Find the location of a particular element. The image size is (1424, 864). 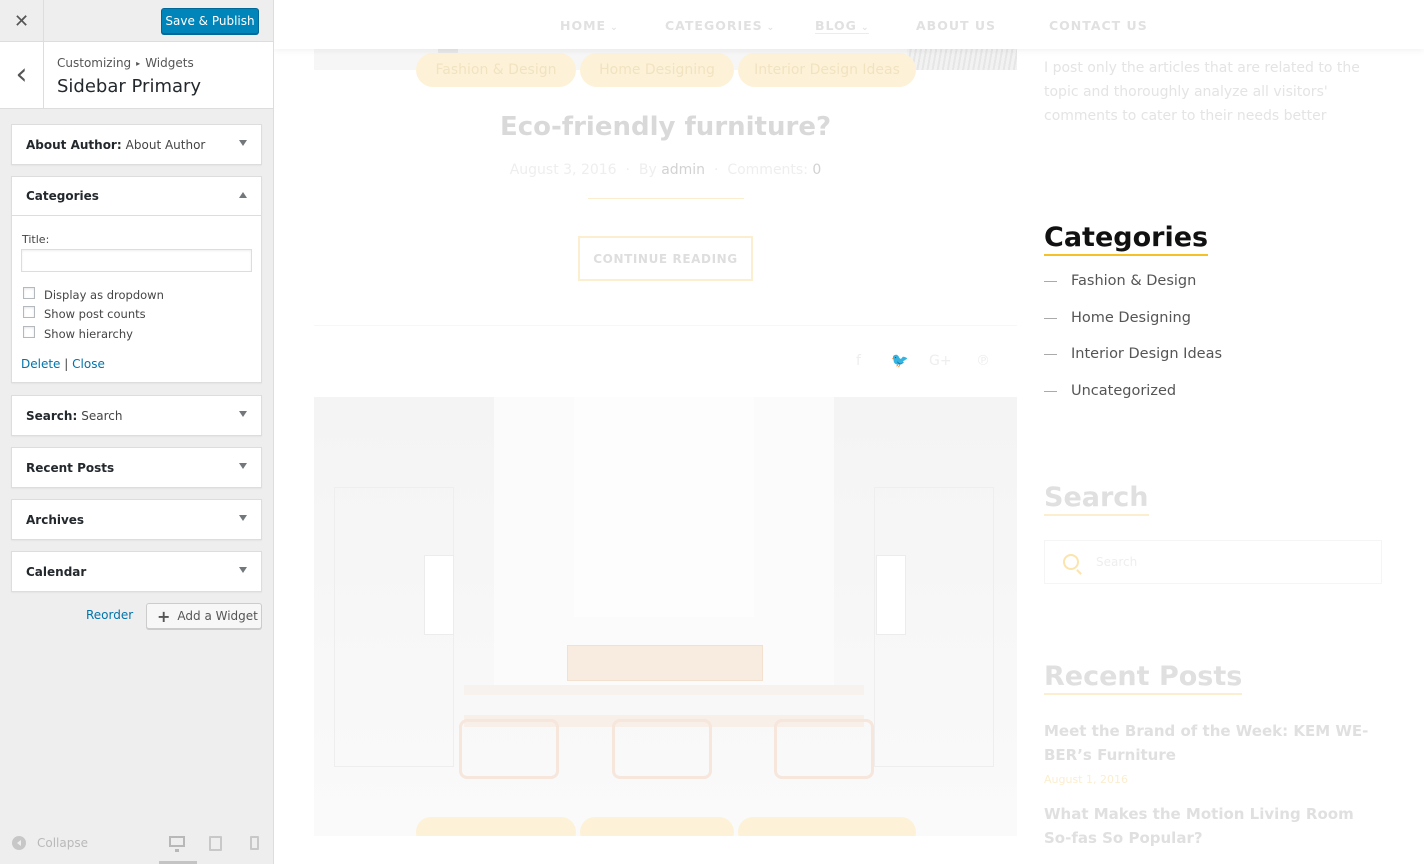

widget-header-archives: Archives is located at coordinates (136, 519).